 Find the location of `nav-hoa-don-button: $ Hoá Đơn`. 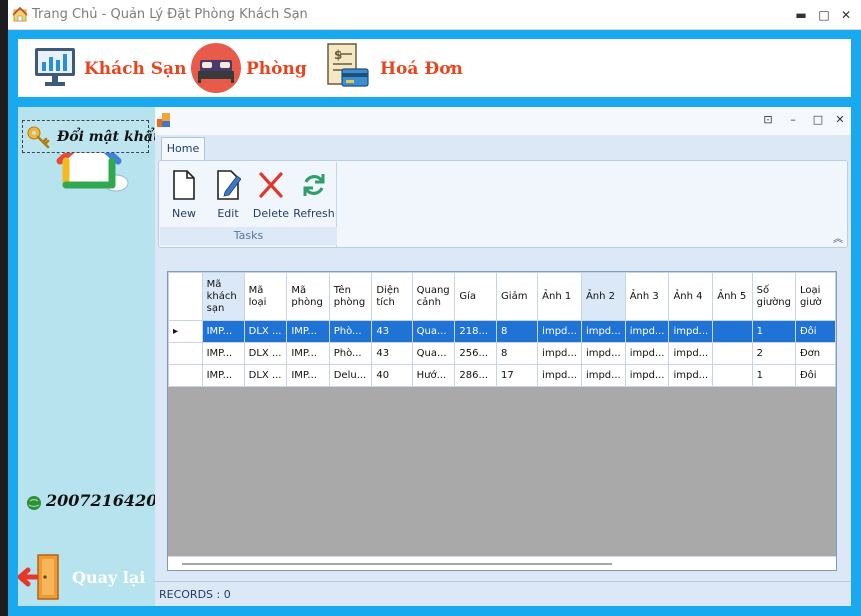

nav-hoa-don-button: $ Hoá Đơn is located at coordinates (390, 68).